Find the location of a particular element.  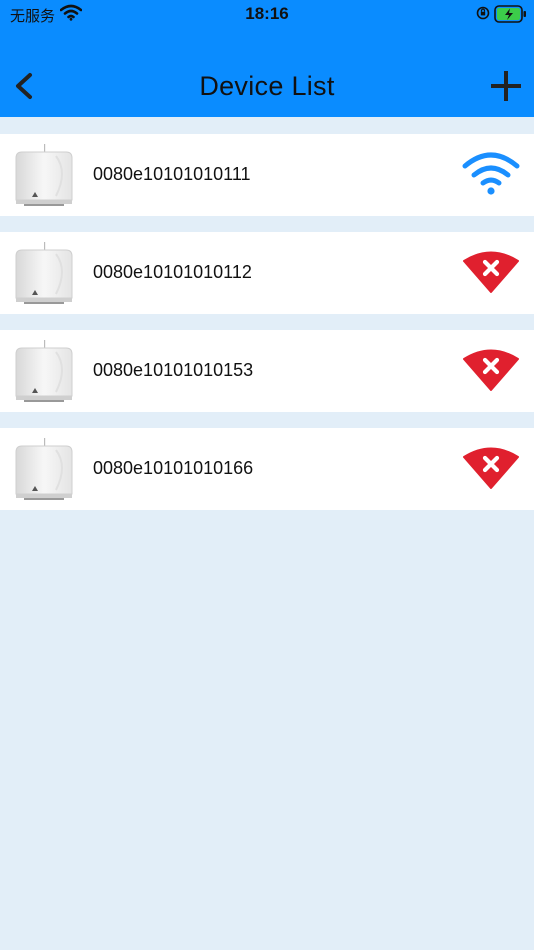

page-title: Device List is located at coordinates (267, 86).